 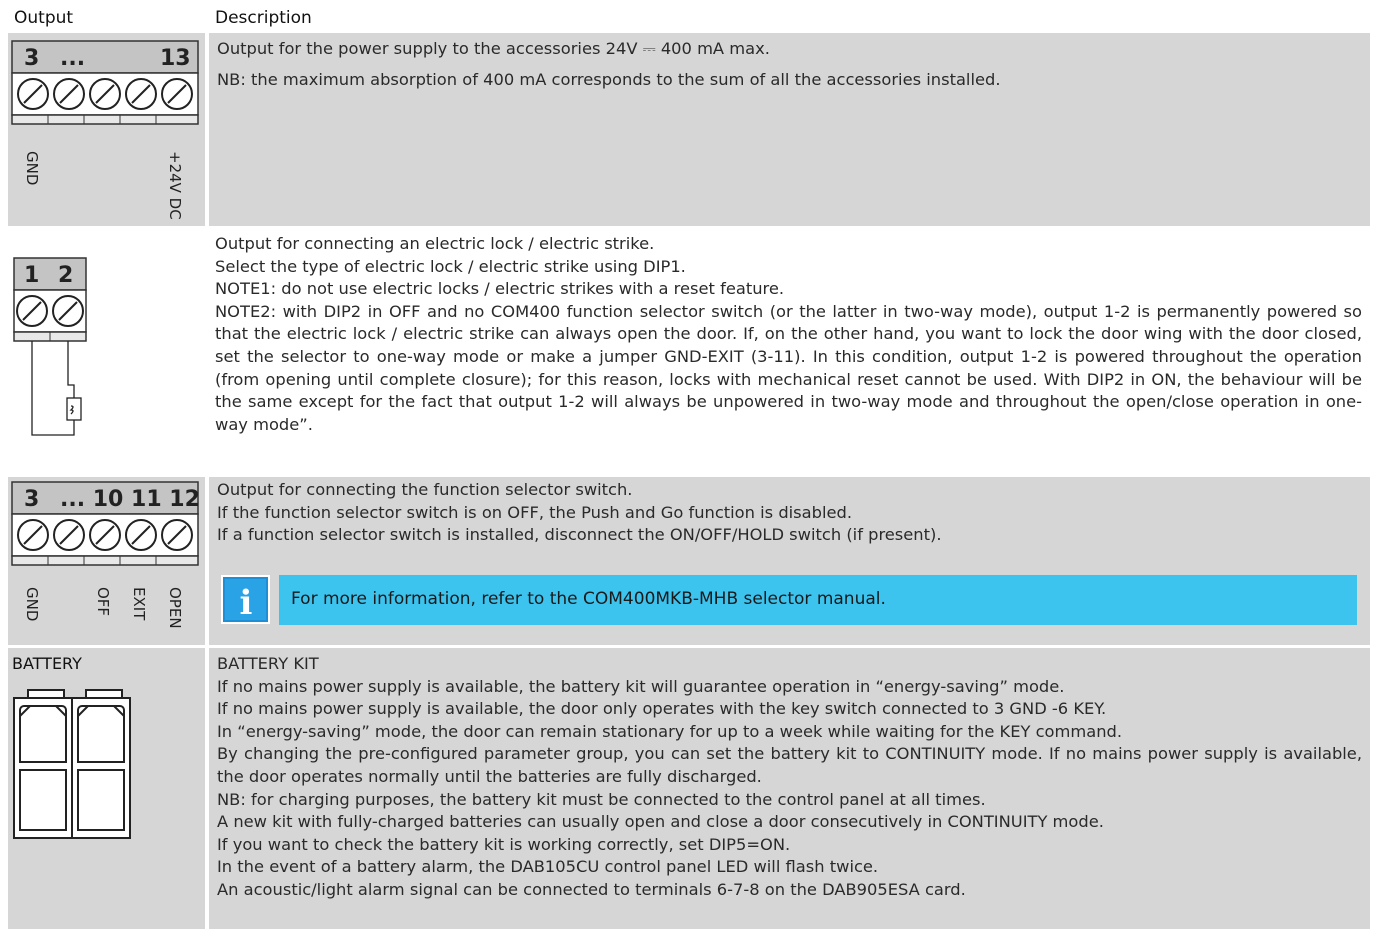 What do you see at coordinates (263, 18) in the screenshot?
I see `description-column-header: Description` at bounding box center [263, 18].